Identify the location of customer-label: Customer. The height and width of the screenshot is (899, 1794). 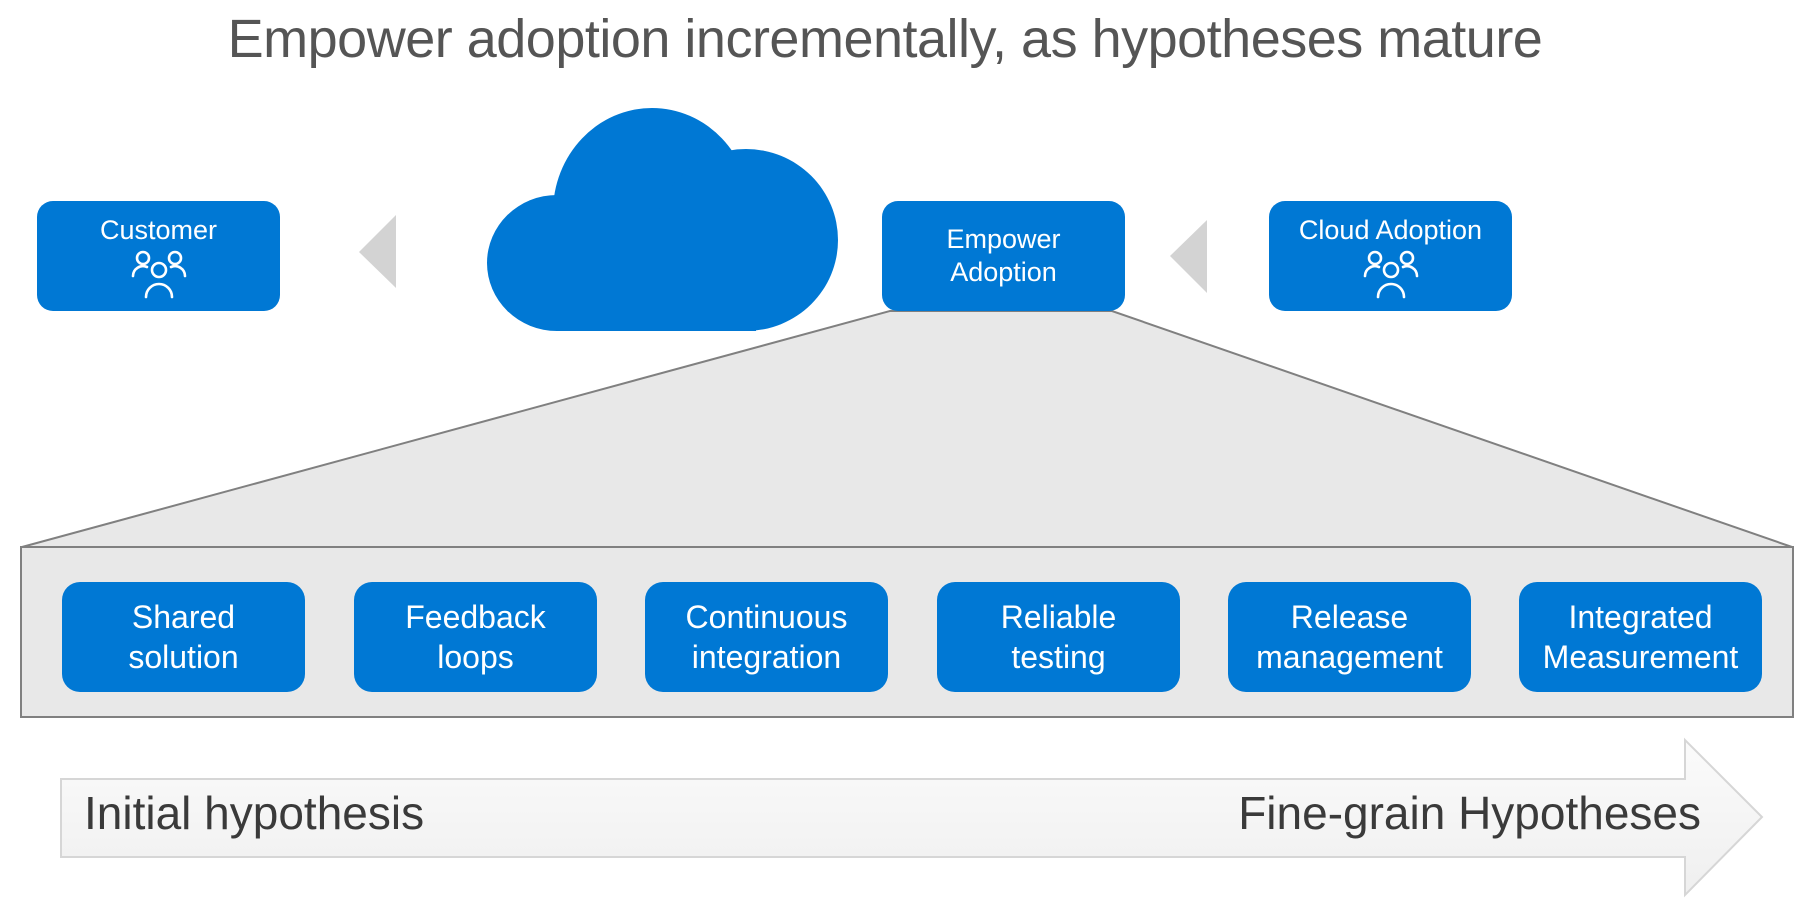
(158, 229).